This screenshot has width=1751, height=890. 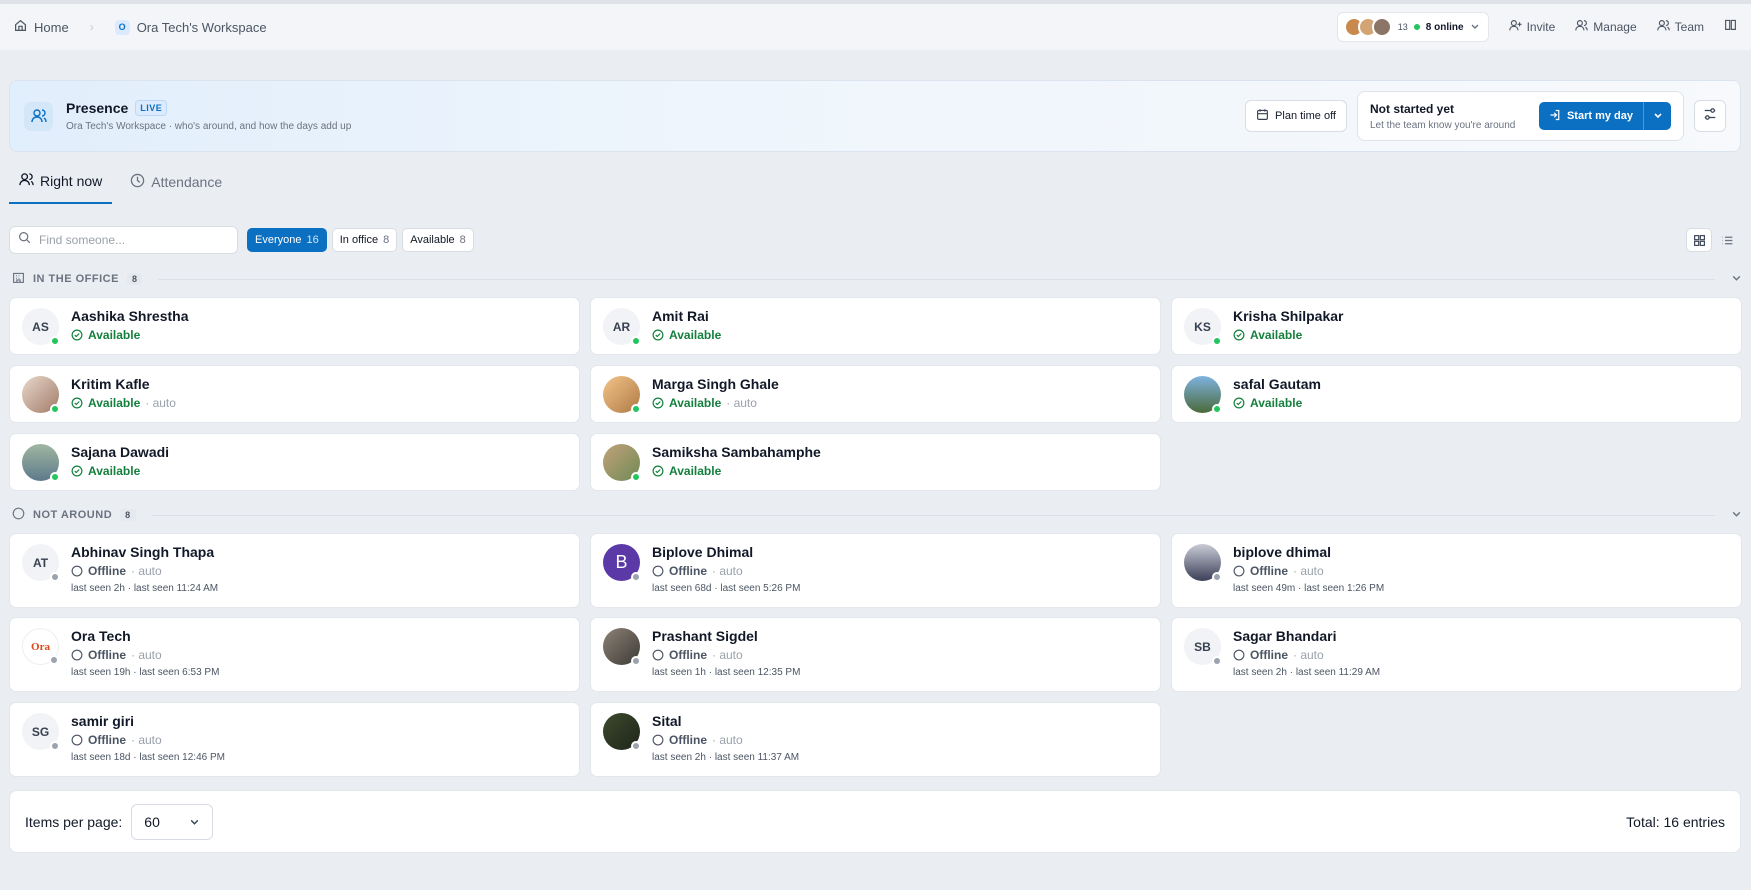 I want to click on filter-chips: Everyone 16 In office 8 Available 8, so click(x=360, y=240).